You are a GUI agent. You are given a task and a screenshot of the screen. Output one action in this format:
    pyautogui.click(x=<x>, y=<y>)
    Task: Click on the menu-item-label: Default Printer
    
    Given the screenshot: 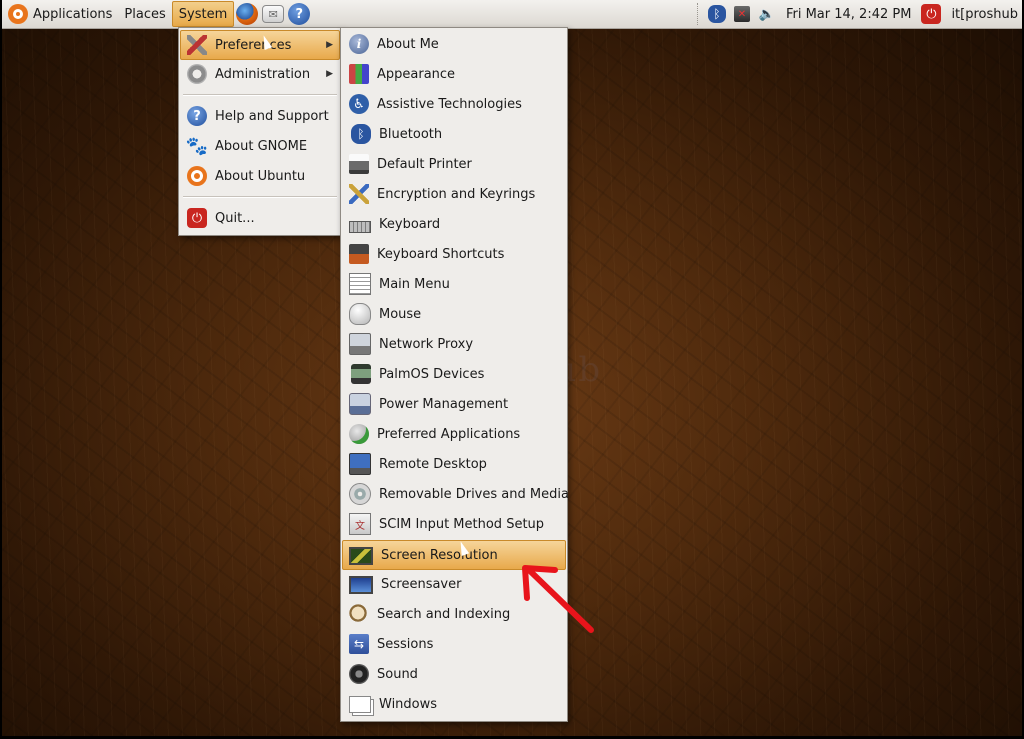 What is the action you would take?
    pyautogui.click(x=424, y=164)
    